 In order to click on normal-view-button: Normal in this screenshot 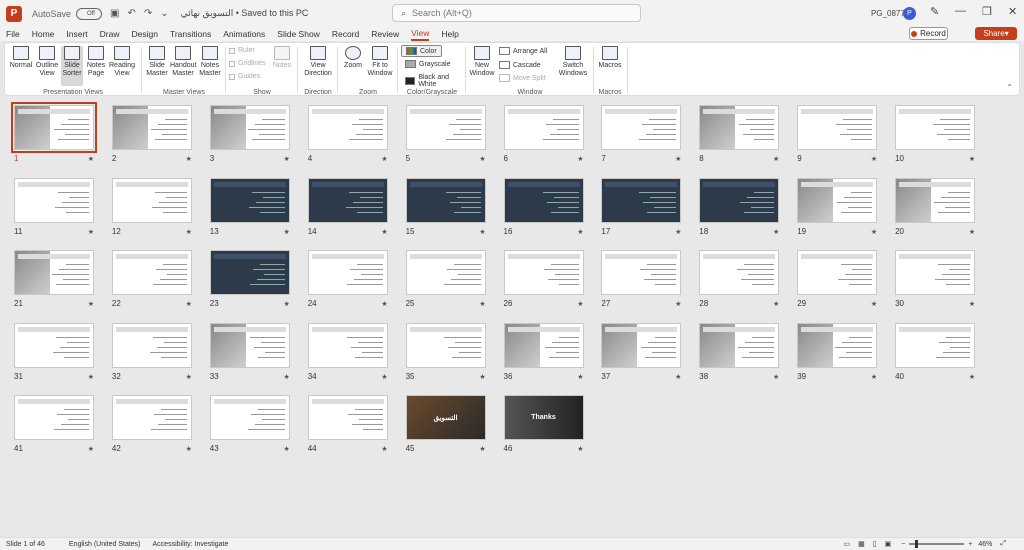, I will do `click(21, 58)`.